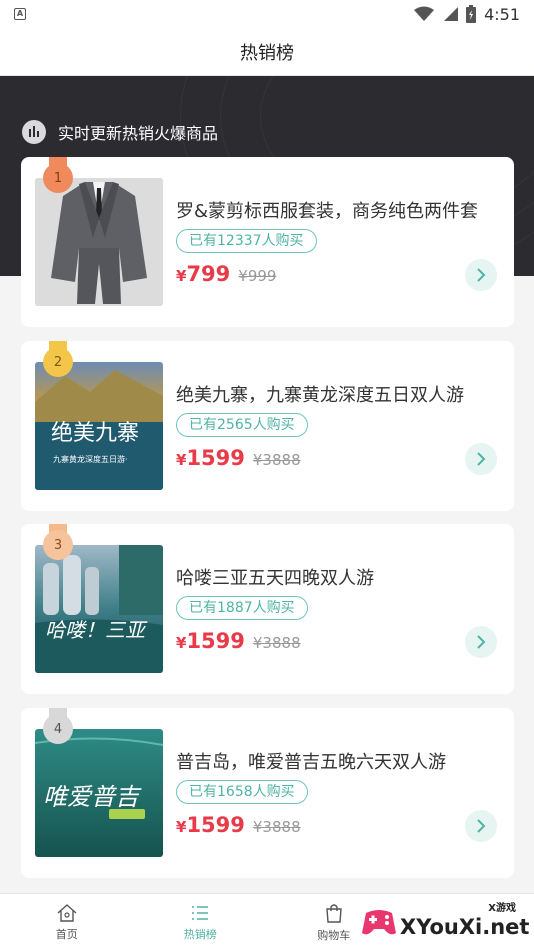 The width and height of the screenshot is (534, 950). What do you see at coordinates (502, 908) in the screenshot?
I see `watermark-small-text: X游戏` at bounding box center [502, 908].